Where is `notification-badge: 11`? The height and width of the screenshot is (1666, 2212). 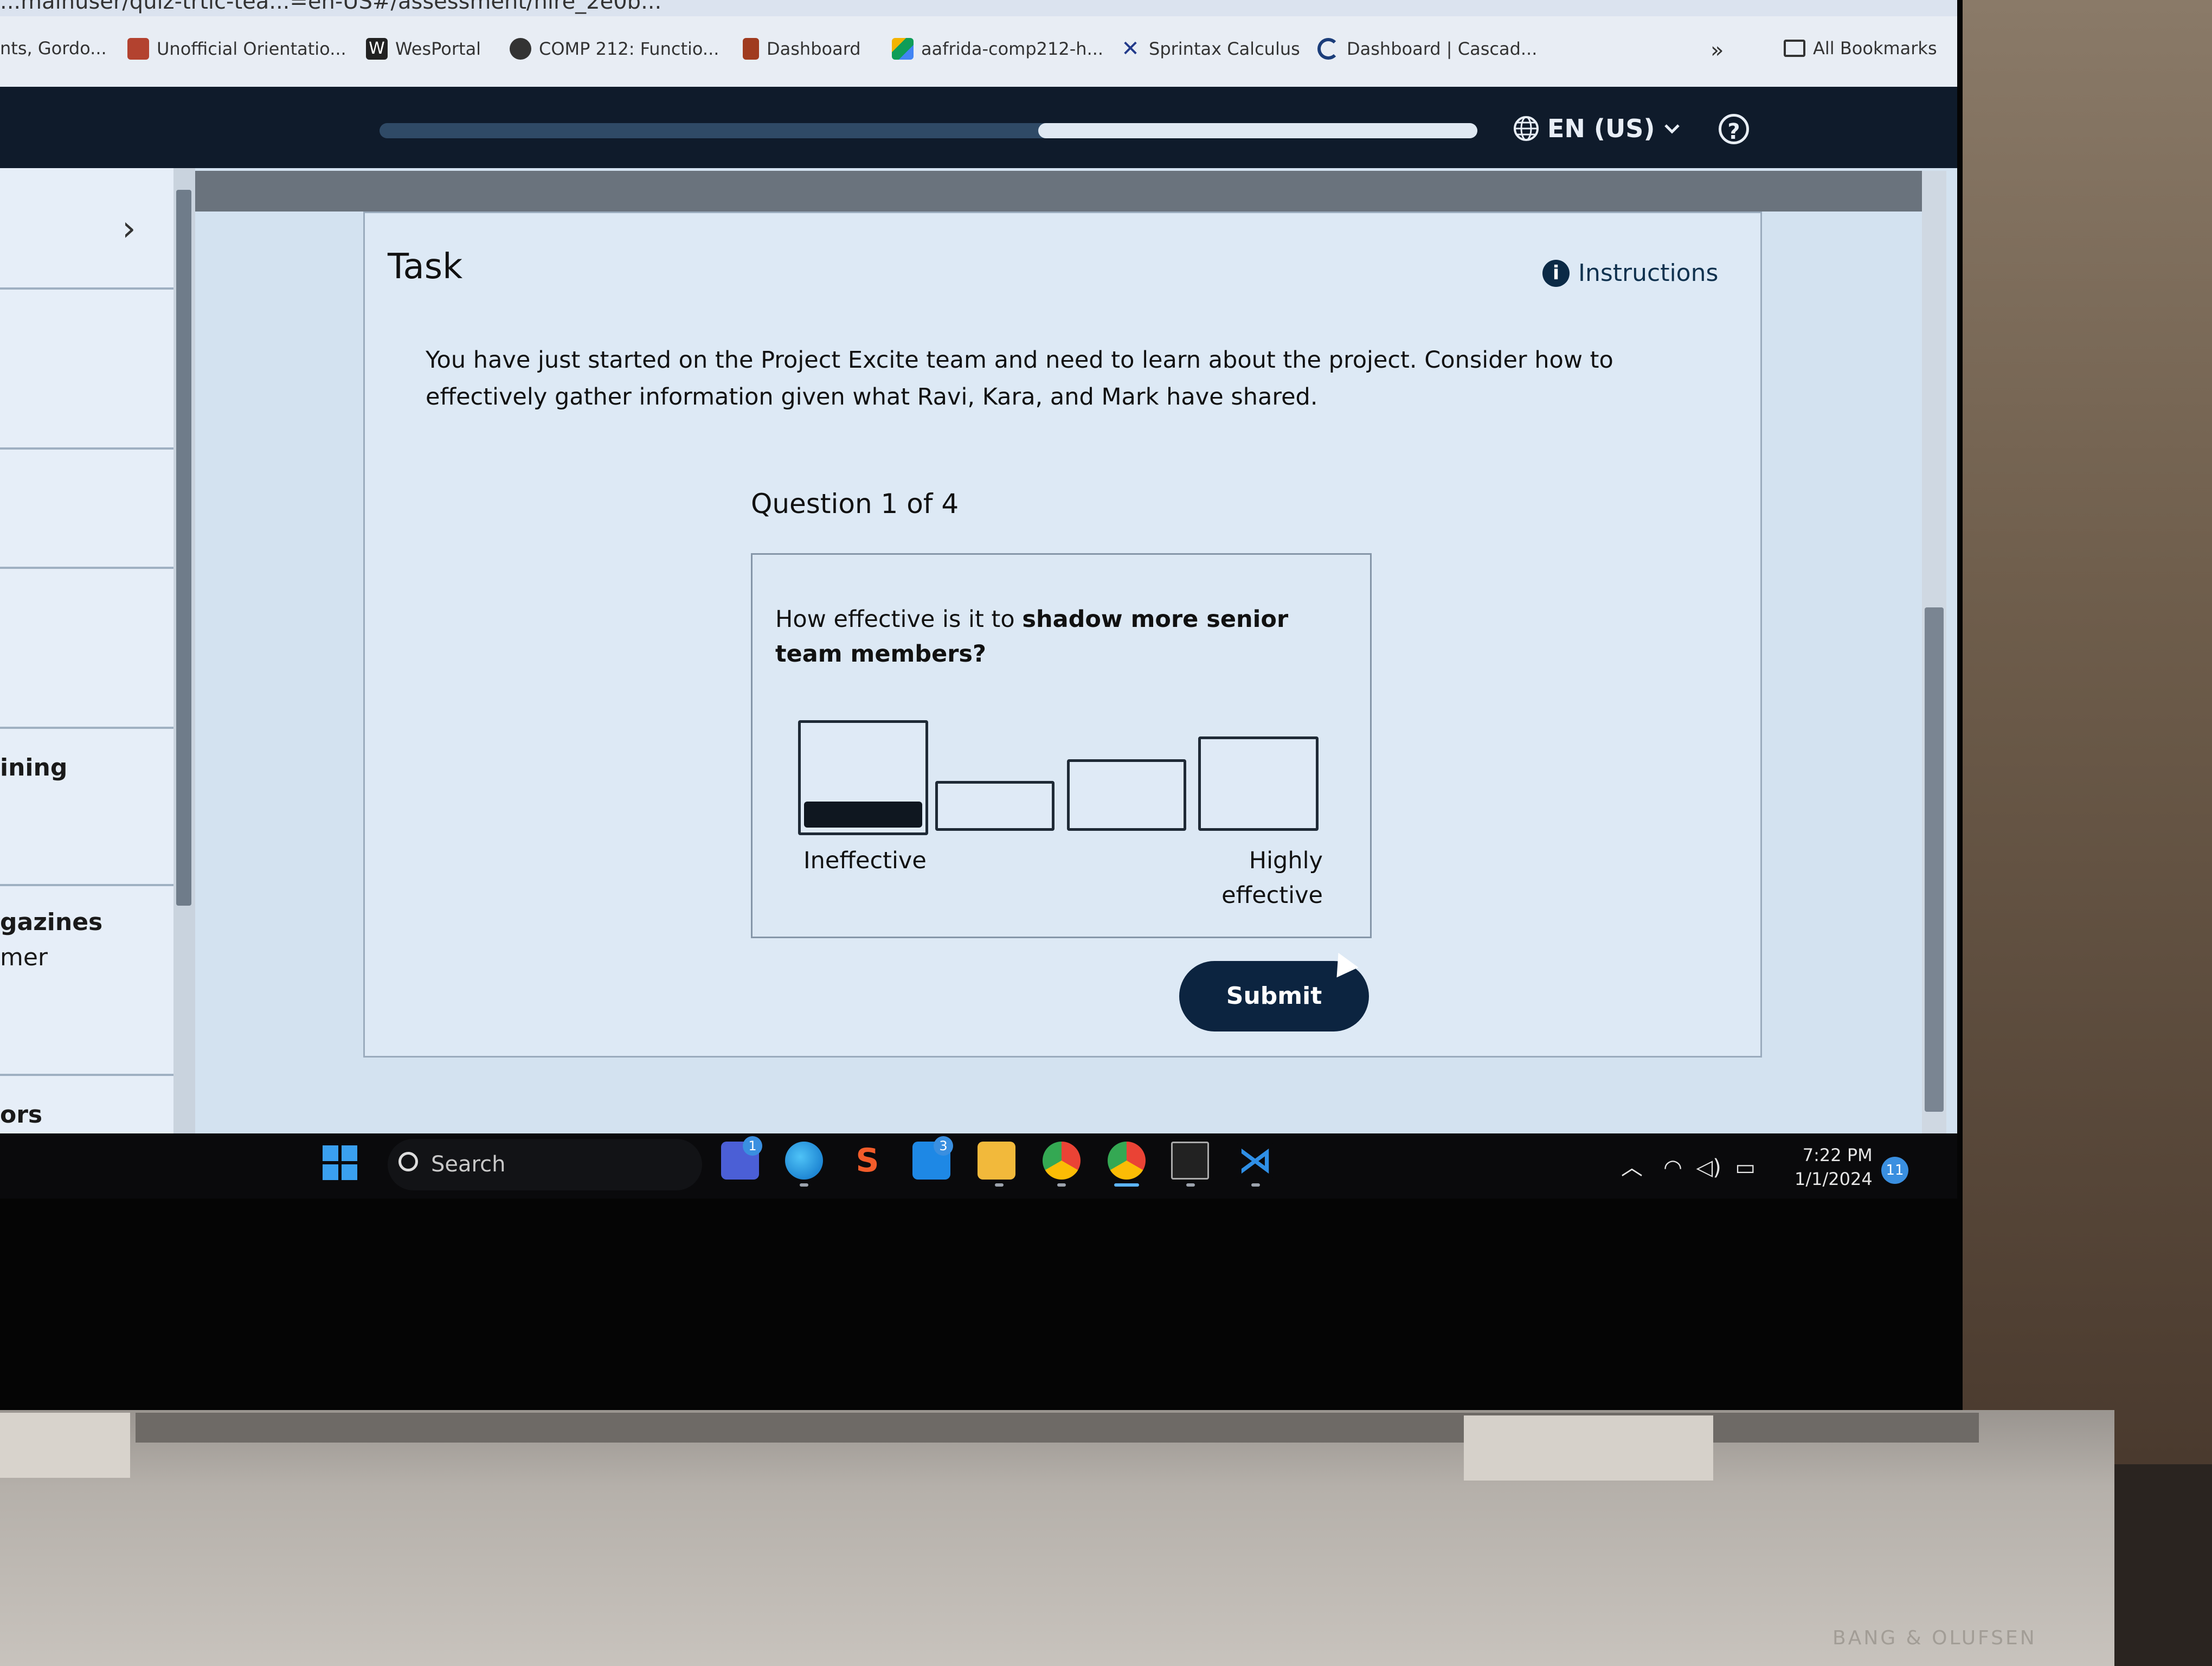 notification-badge: 11 is located at coordinates (1894, 1171).